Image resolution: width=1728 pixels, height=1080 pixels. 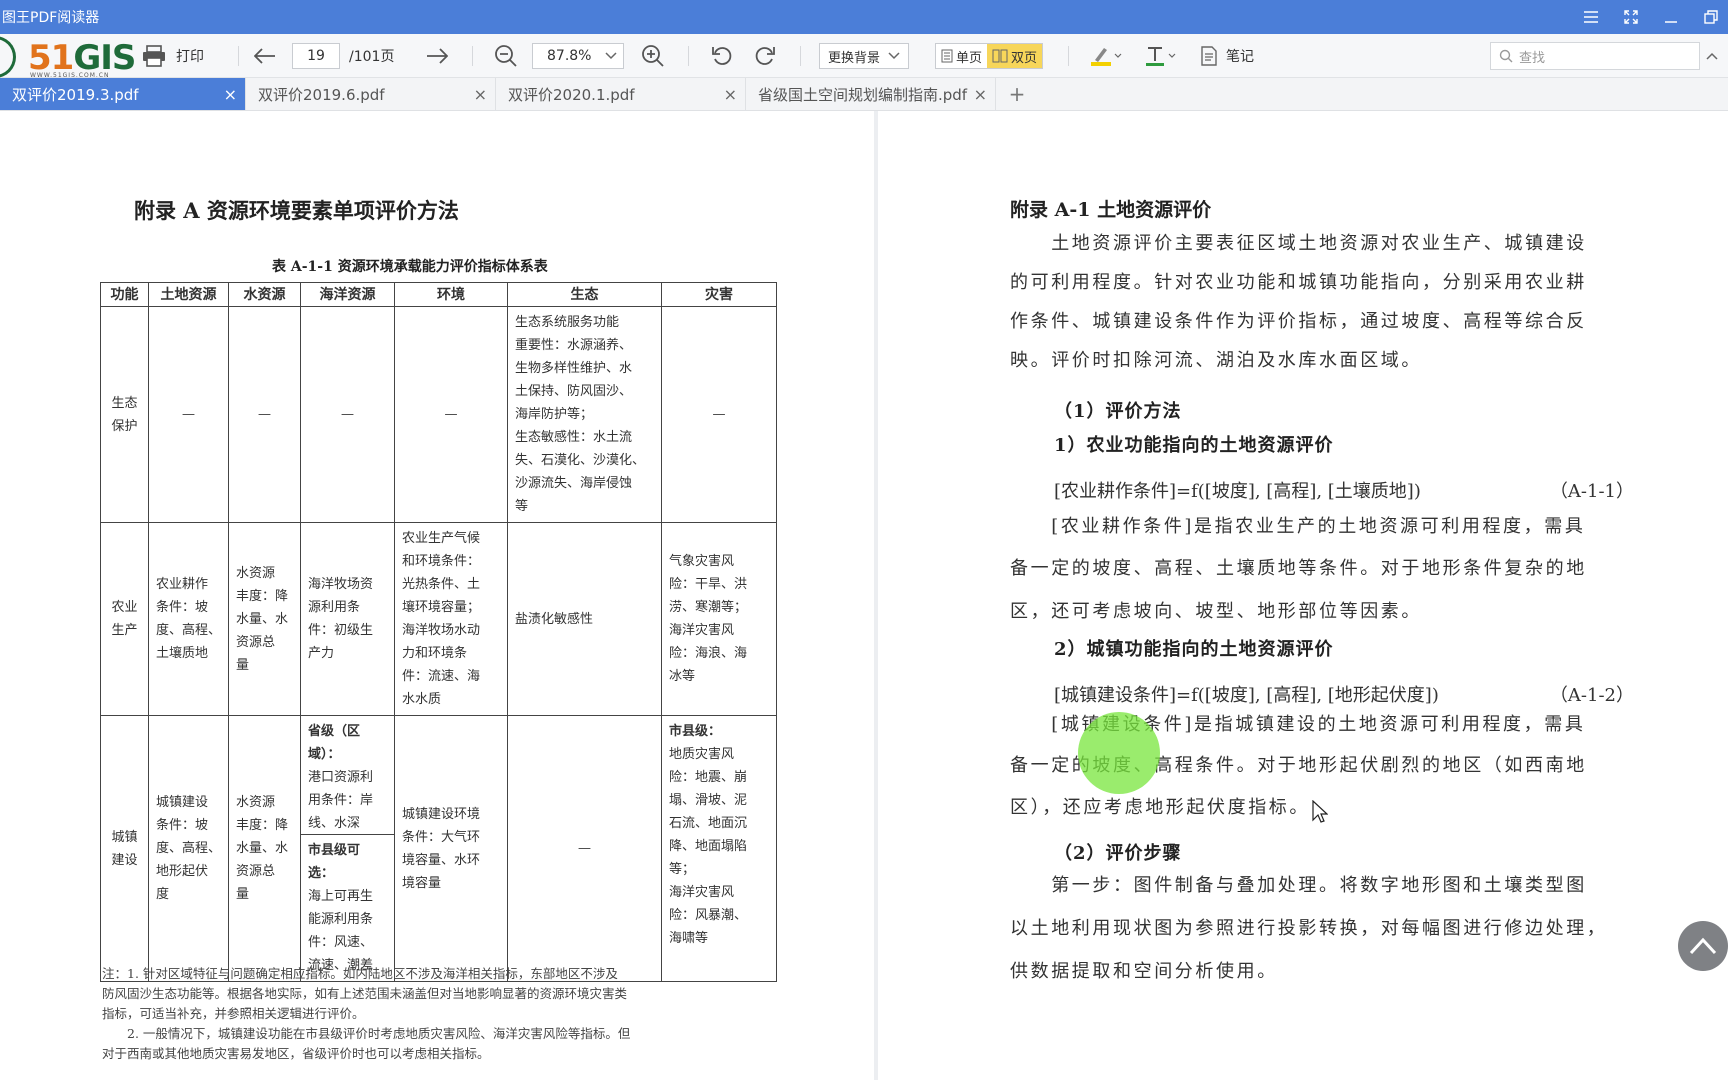 I want to click on brand-logo: 51GIS WWW.51GIS.COM.CN, so click(x=68, y=57).